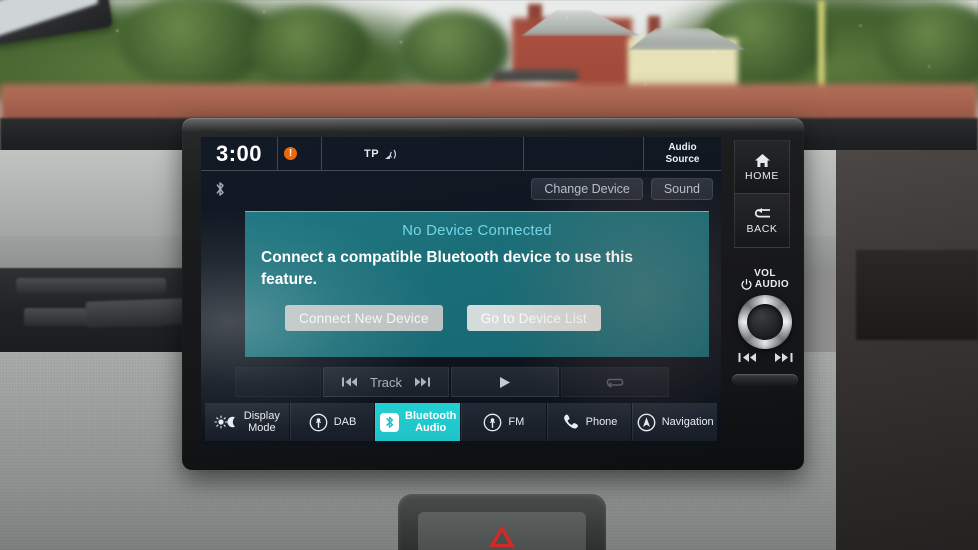  Describe the element at coordinates (364, 318) in the screenshot. I see `connect-new-device-button: Connect New Device` at that location.